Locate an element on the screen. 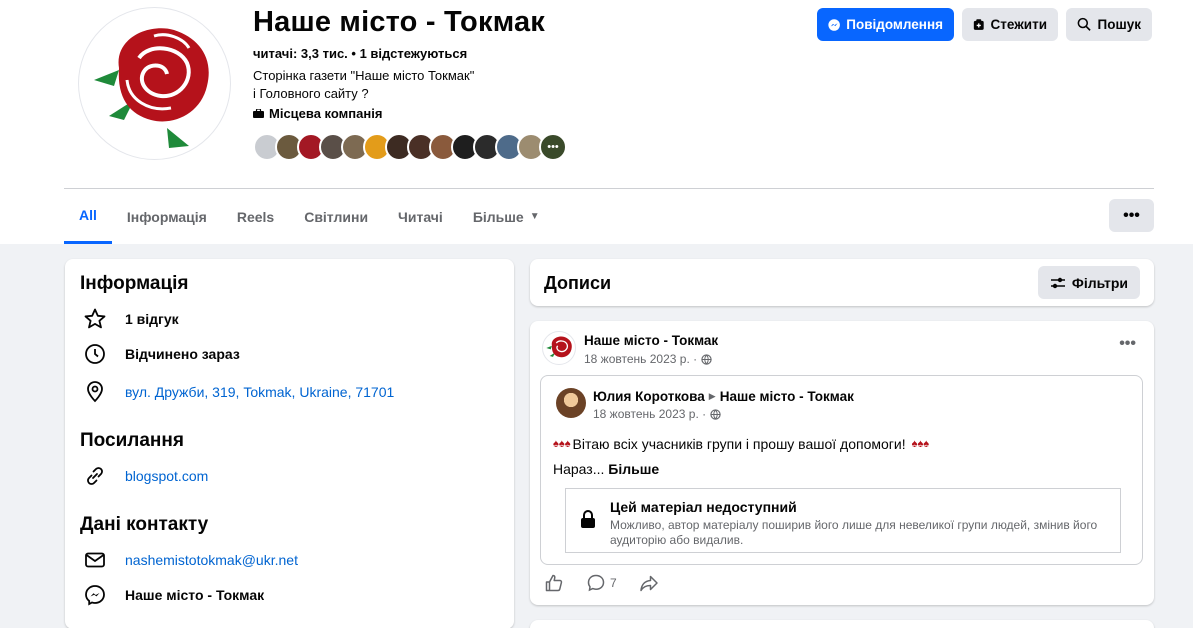 This screenshot has height=628, width=1193. shared-post-date: 18 жовтень 2023 р. · is located at coordinates (657, 414).